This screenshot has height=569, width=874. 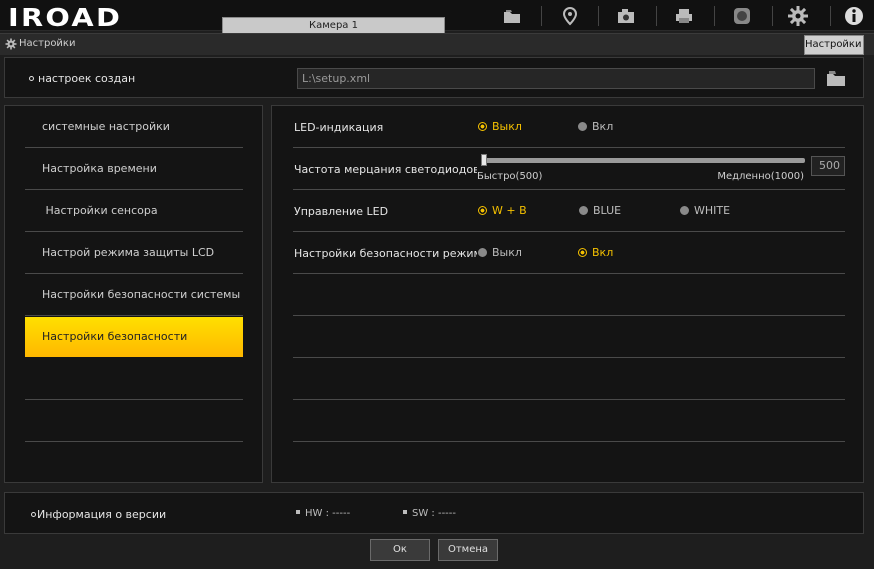 I want to click on window-title: Настройки, so click(x=47, y=43).